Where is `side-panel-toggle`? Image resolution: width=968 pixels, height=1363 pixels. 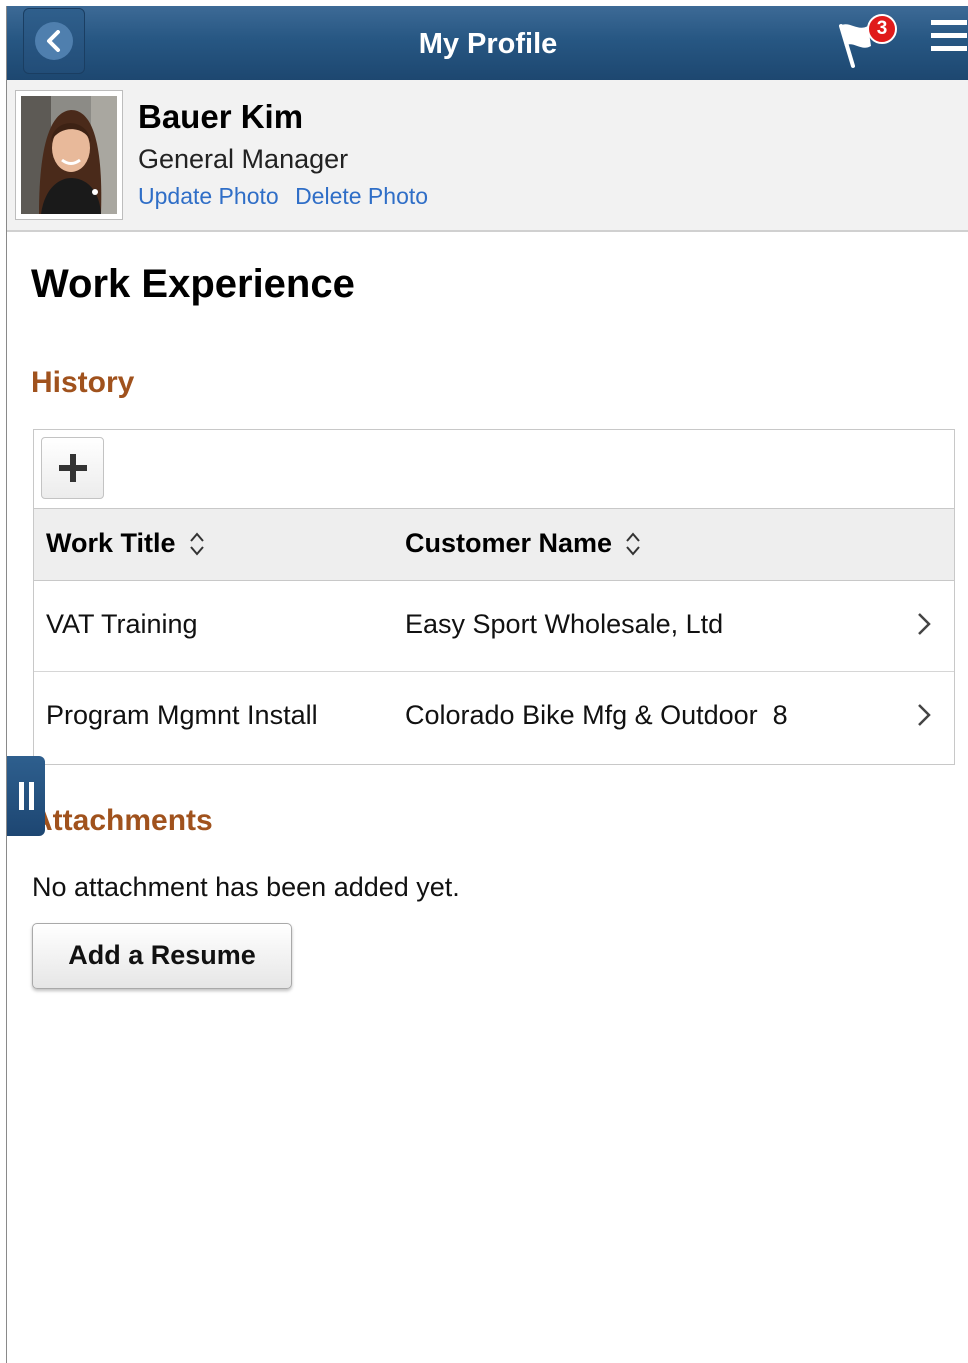 side-panel-toggle is located at coordinates (26, 796).